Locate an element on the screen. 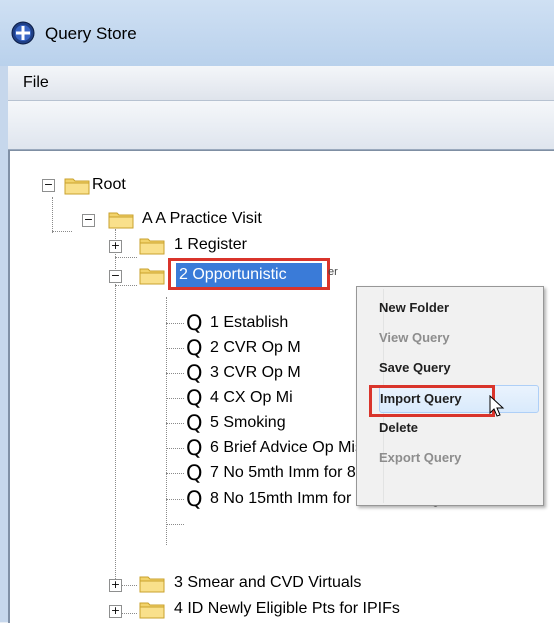  tree-node-query-7: Q 7 No 5mth Imm for 8 Mth Target is located at coordinates (223, 474).